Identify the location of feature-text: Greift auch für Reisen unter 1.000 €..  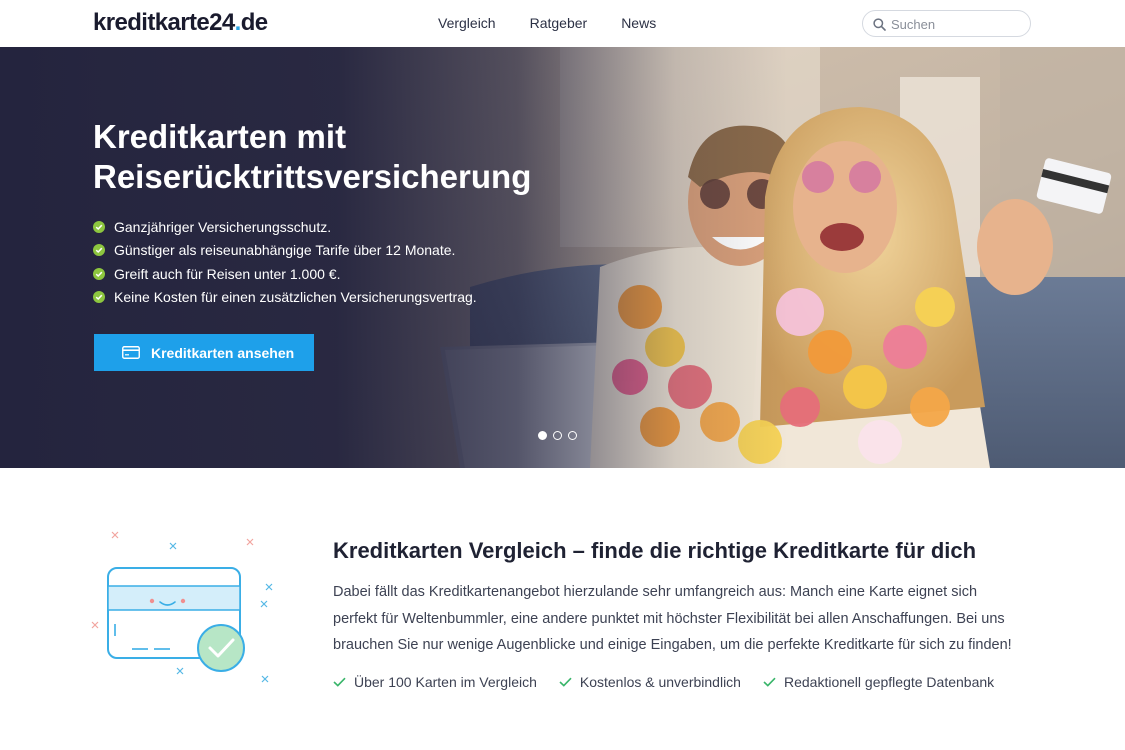
(227, 273).